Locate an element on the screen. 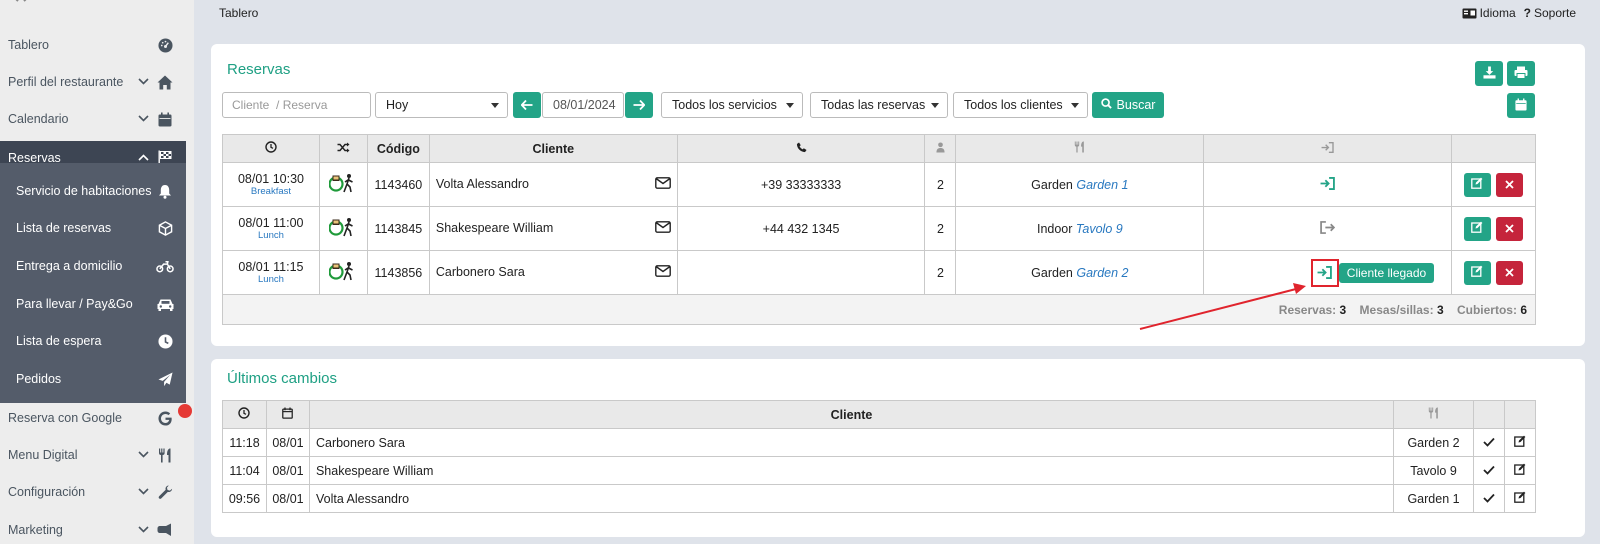  edit-cell is located at coordinates (1520, 498).